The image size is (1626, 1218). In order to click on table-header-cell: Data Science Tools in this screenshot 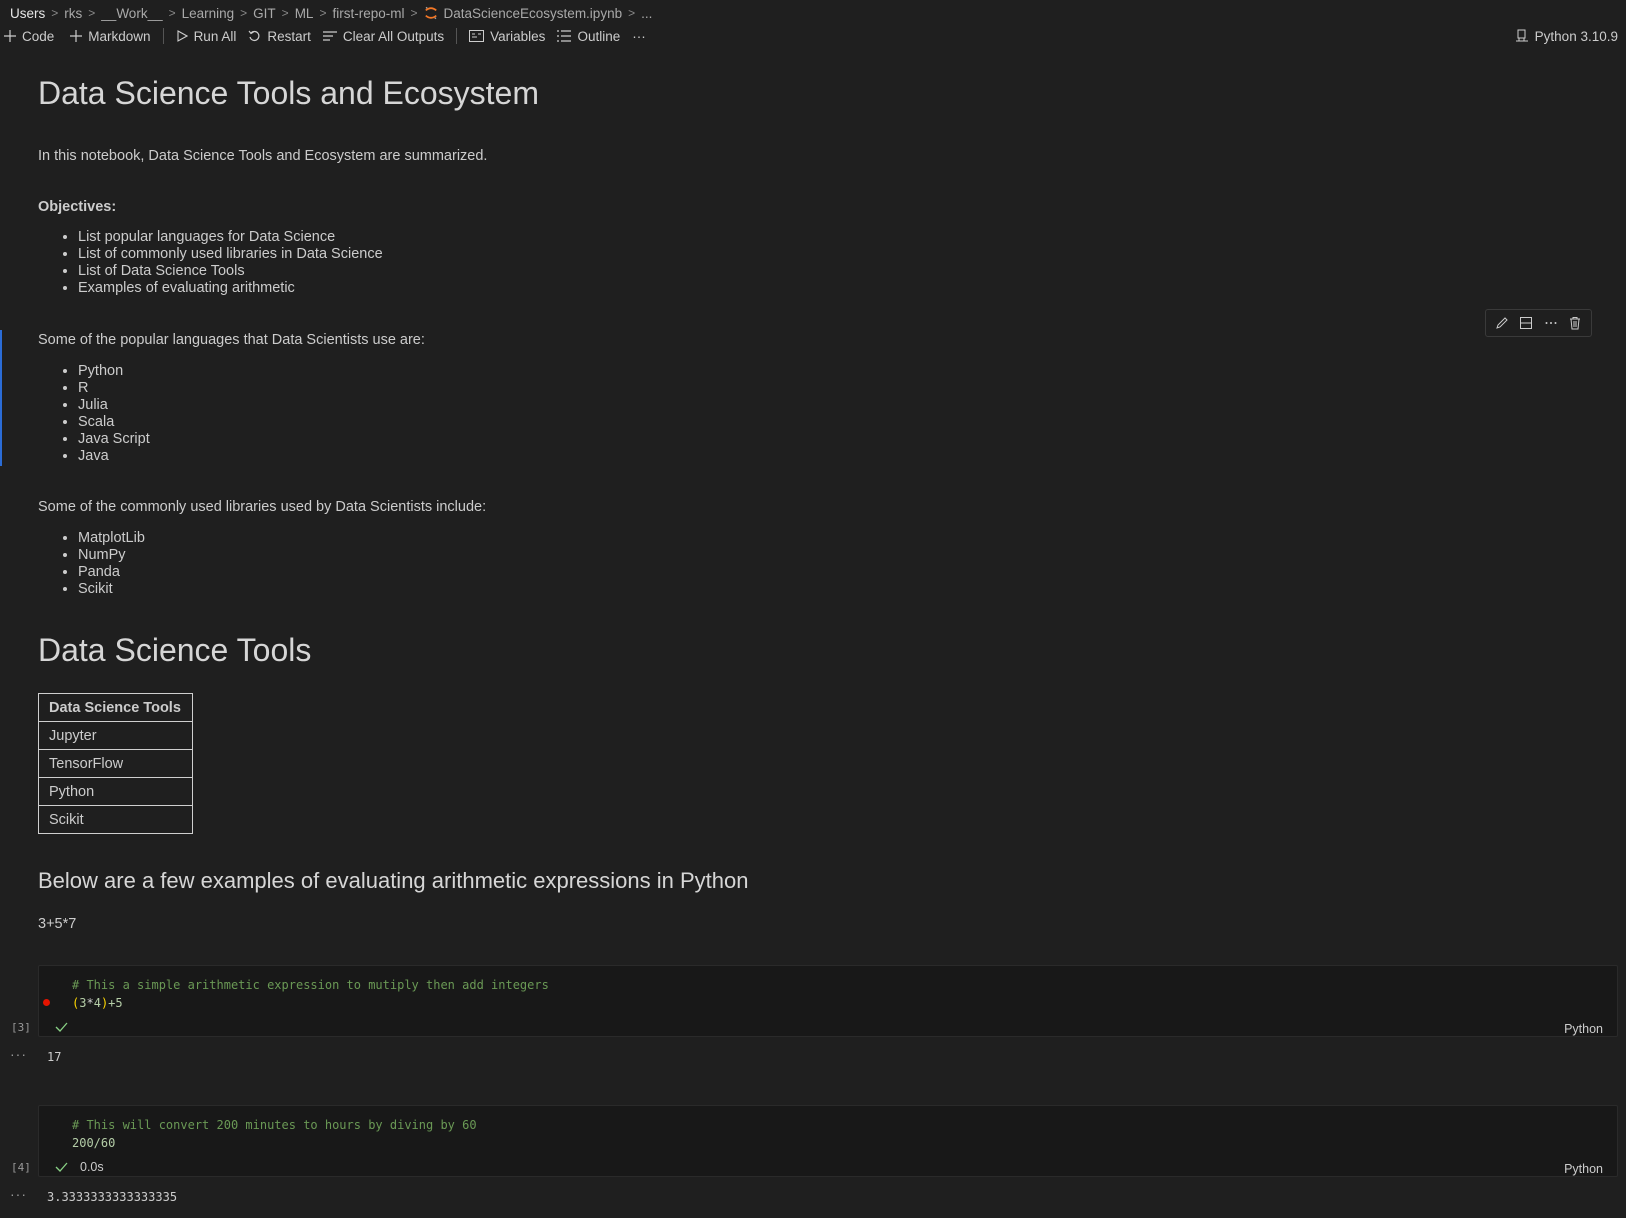, I will do `click(115, 707)`.